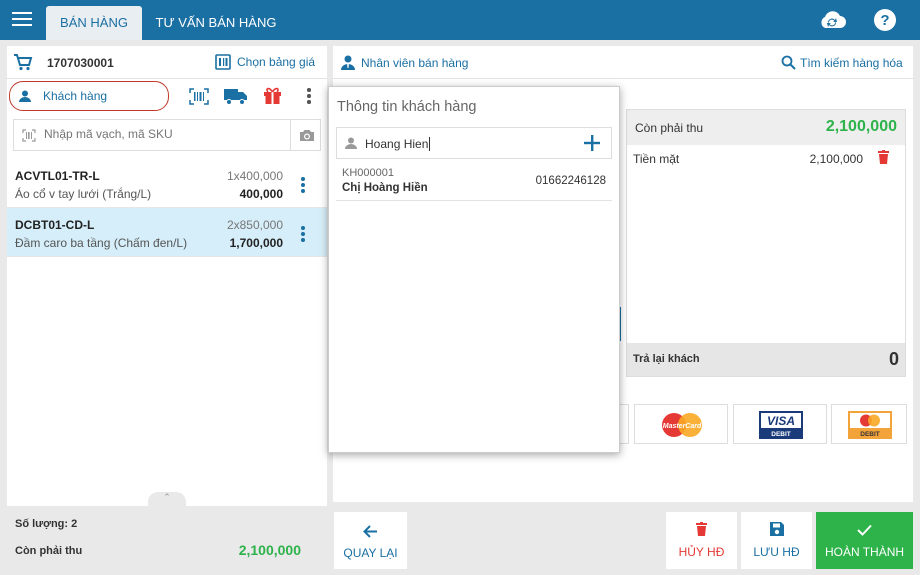  What do you see at coordinates (864, 552) in the screenshot?
I see `complete-label: HOÀN THÀNH` at bounding box center [864, 552].